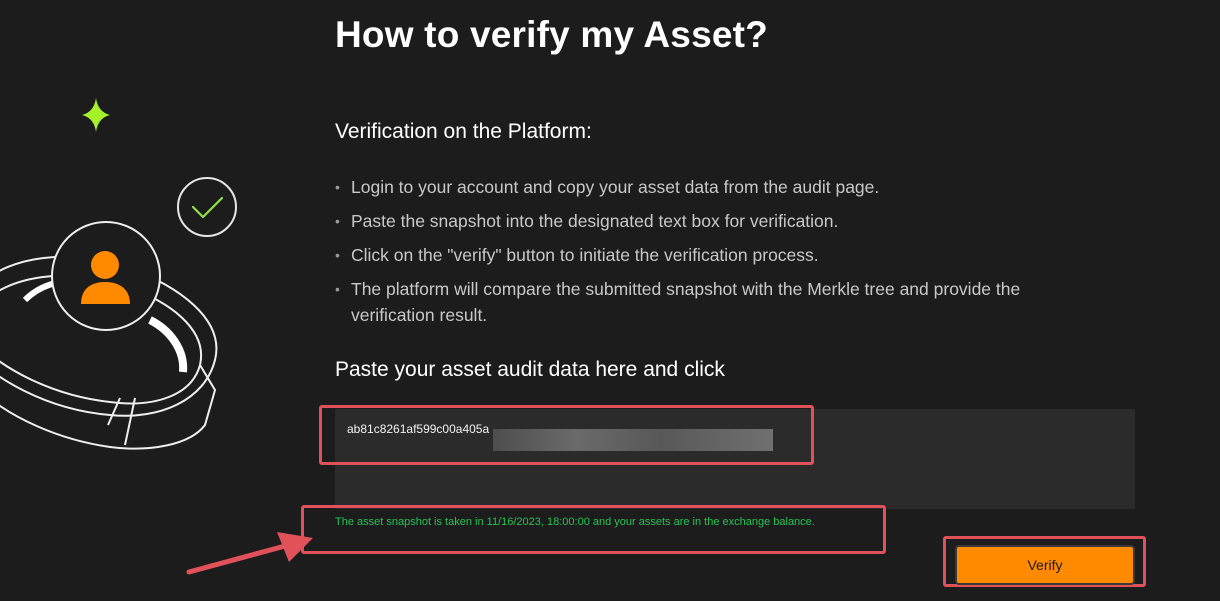  Describe the element at coordinates (566, 435) in the screenshot. I see `highlight-box-textbox` at that location.